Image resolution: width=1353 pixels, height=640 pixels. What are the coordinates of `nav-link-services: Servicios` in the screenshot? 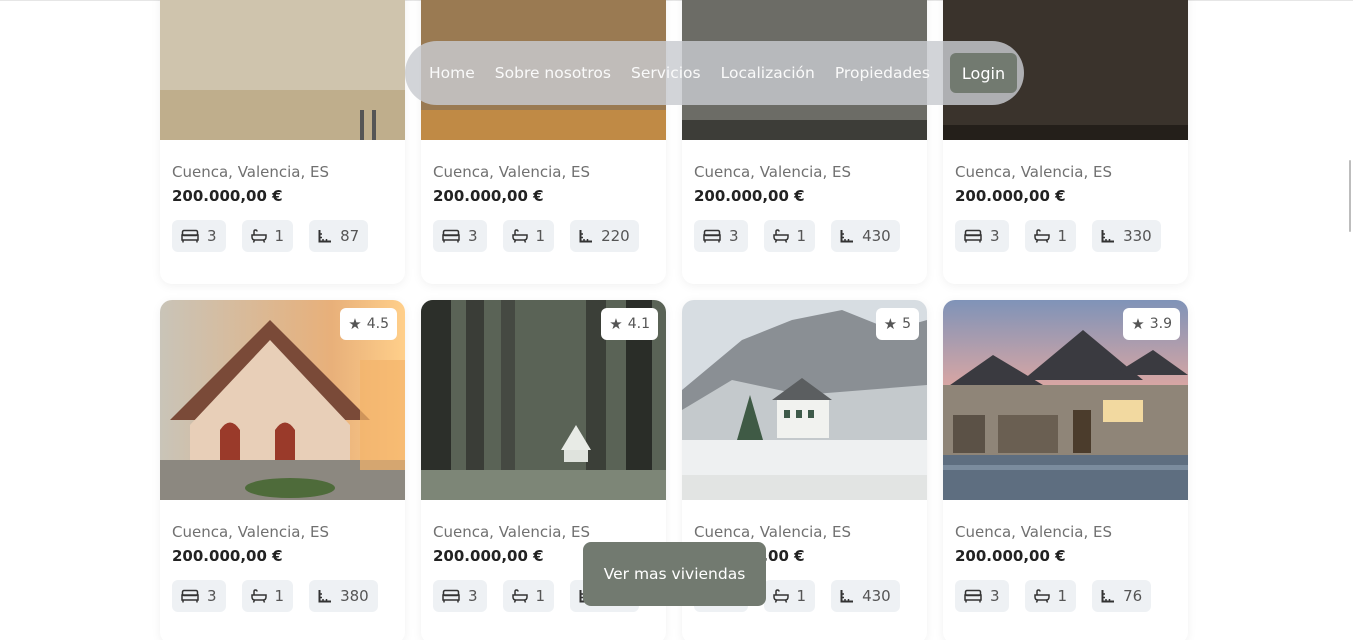 It's located at (666, 73).